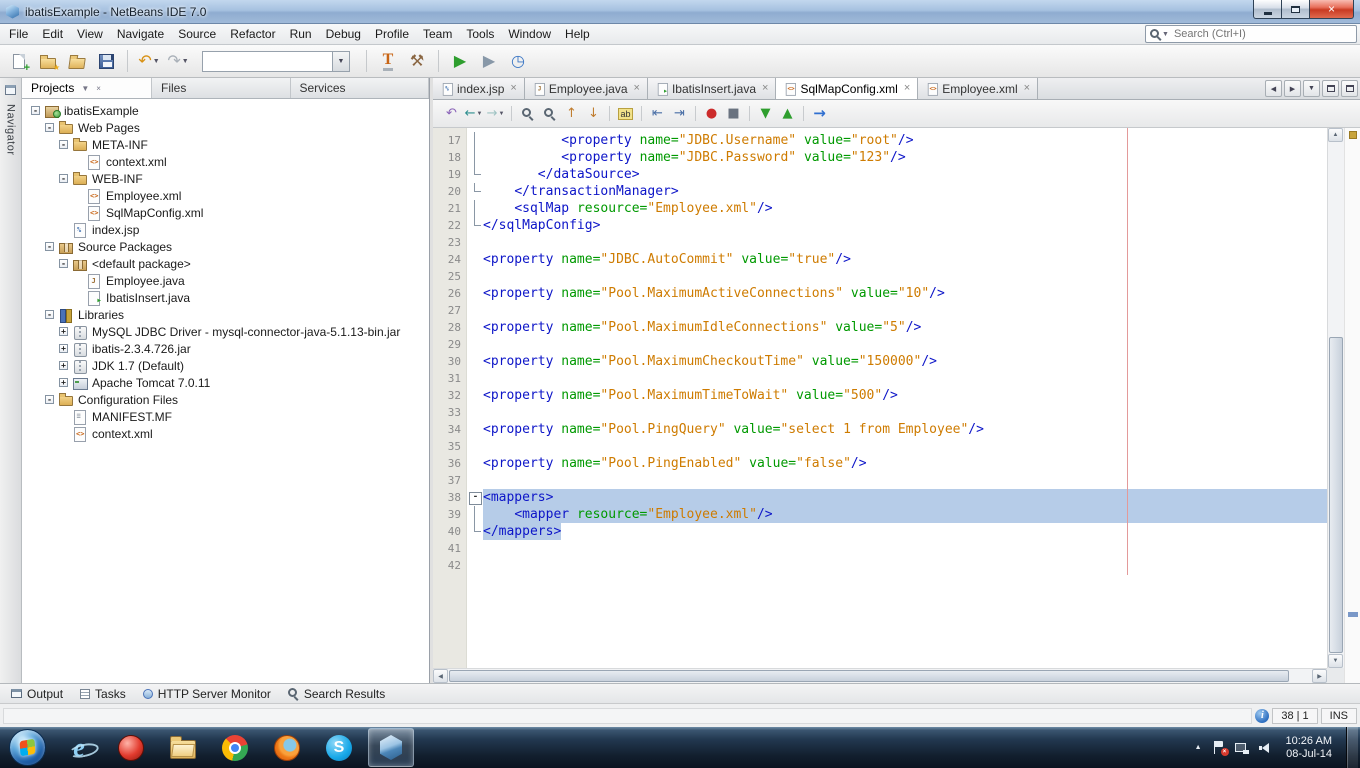 The width and height of the screenshot is (1360, 768). Describe the element at coordinates (79, 747) in the screenshot. I see `taskbar-internet-explorer: e` at that location.